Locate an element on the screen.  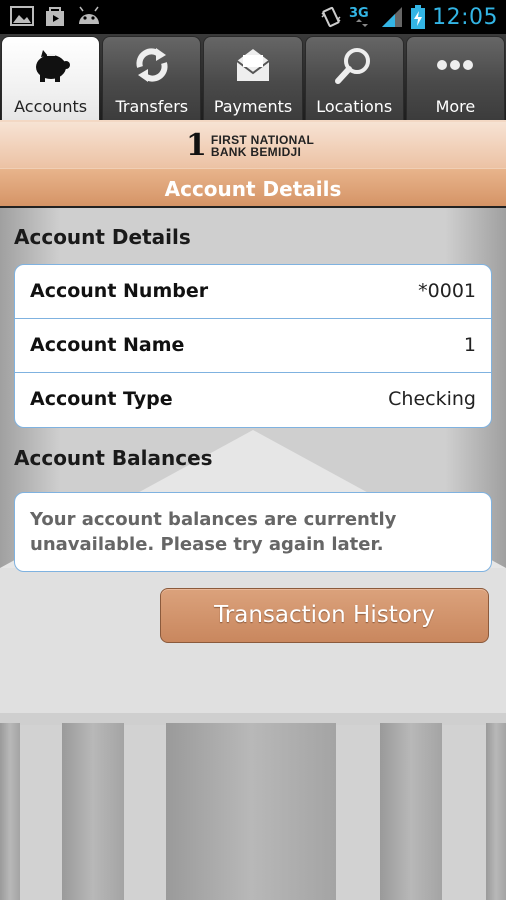
page-title: Account Details is located at coordinates (253, 189).